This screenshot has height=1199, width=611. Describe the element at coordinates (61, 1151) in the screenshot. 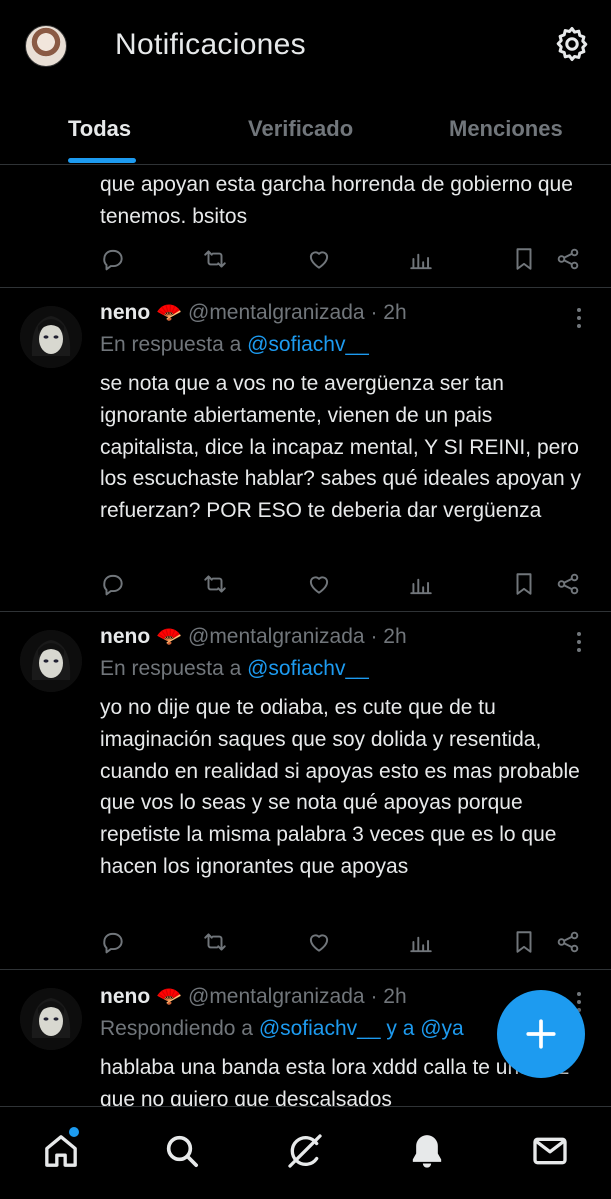

I see `home-icon` at that location.